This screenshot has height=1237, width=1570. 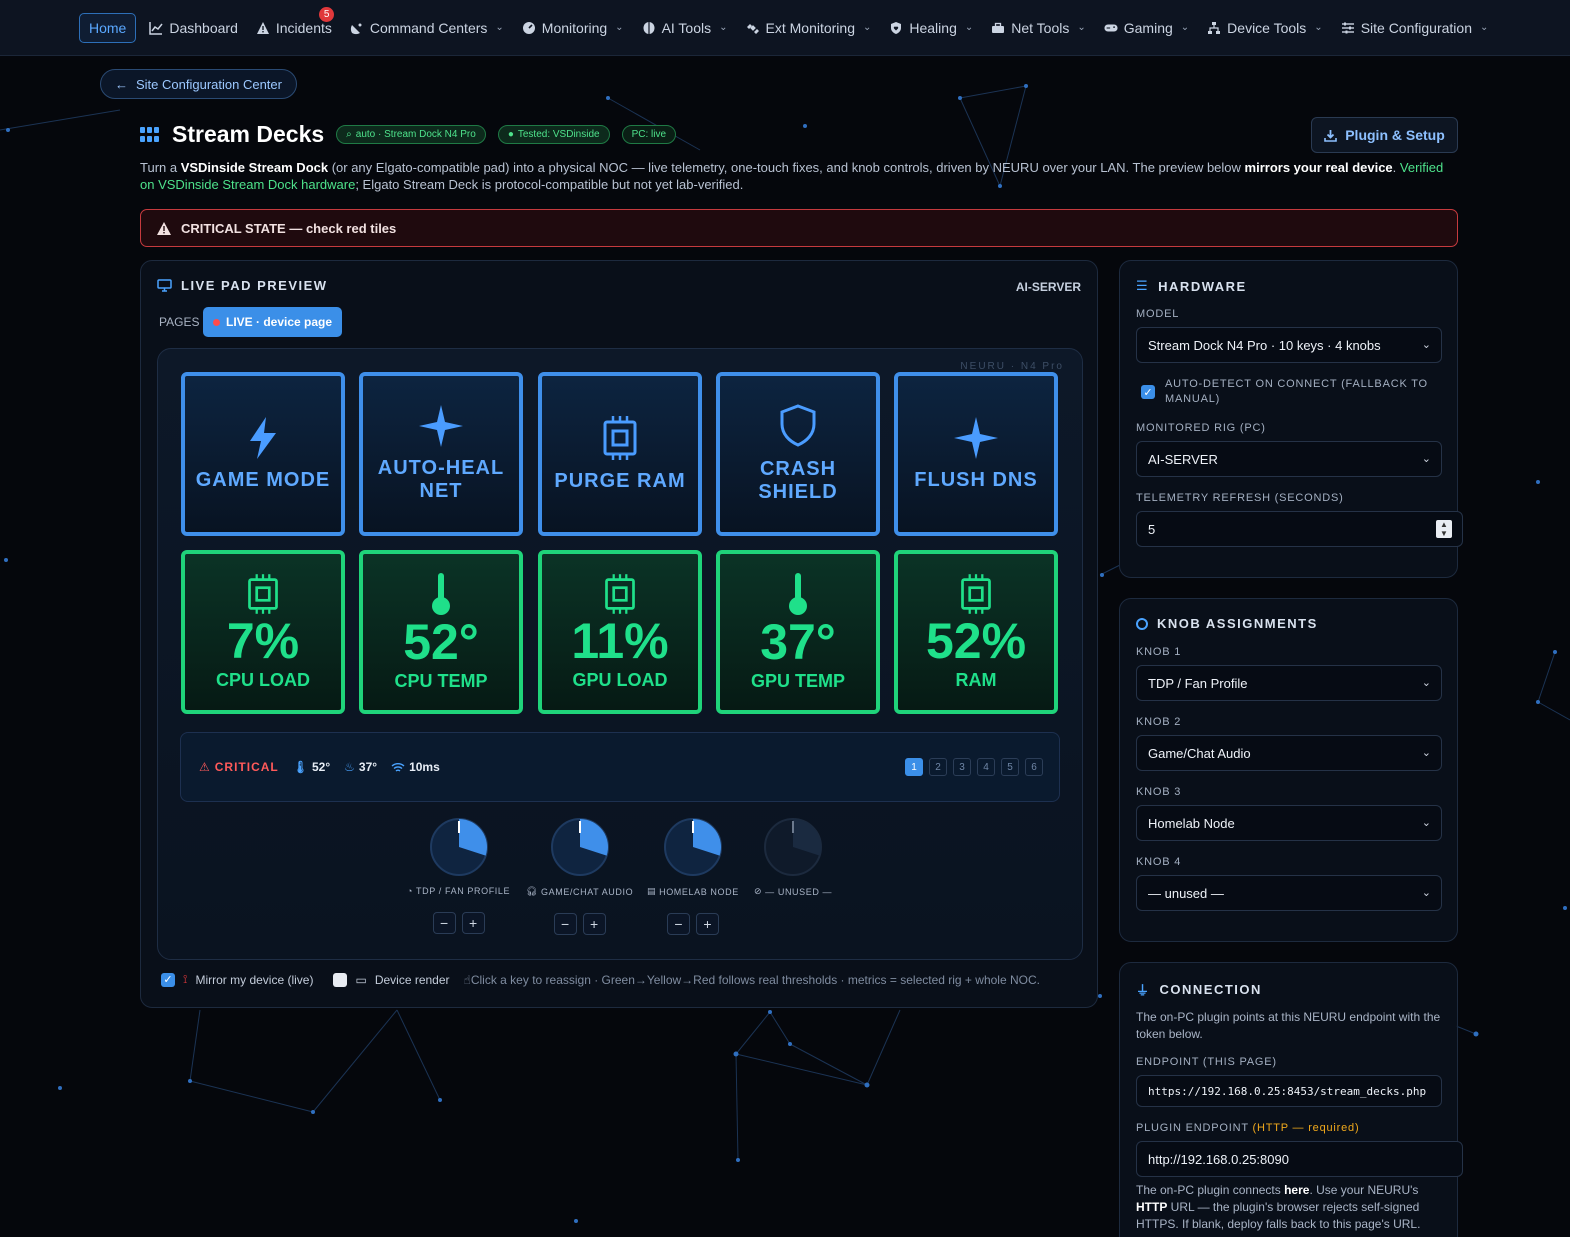 What do you see at coordinates (458, 891) in the screenshot?
I see `knob-label: ◔ TDP / FAN PROFILE` at bounding box center [458, 891].